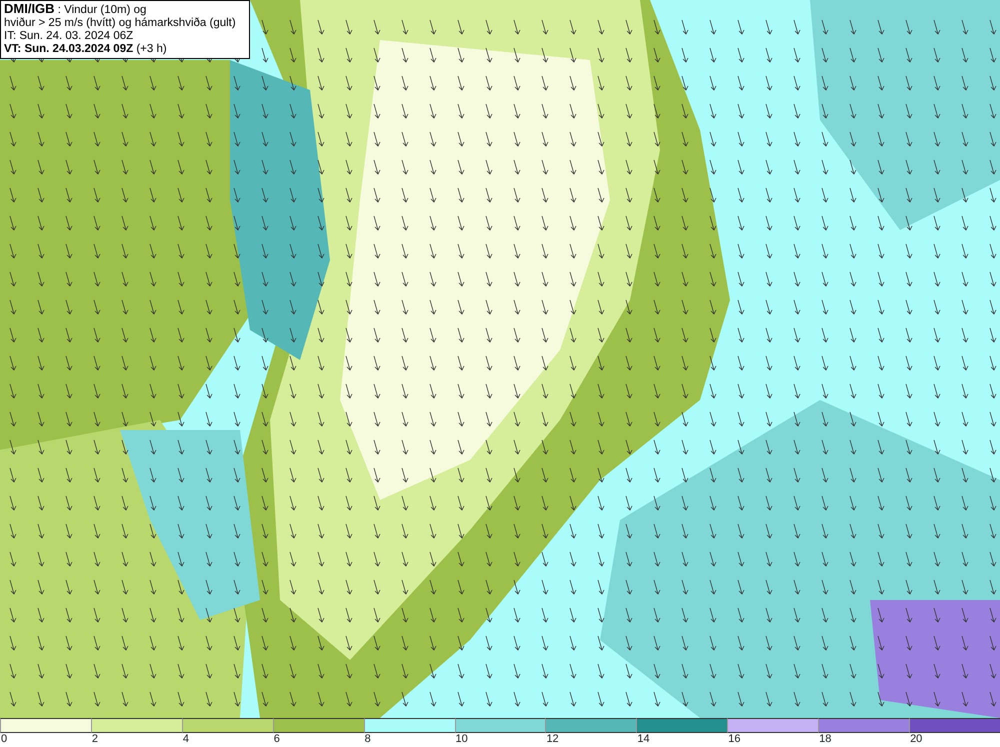  What do you see at coordinates (120, 23) in the screenshot?
I see `title-text: hviður > 25 m/s (hvítt) og hámarkshviða (gult)` at bounding box center [120, 23].